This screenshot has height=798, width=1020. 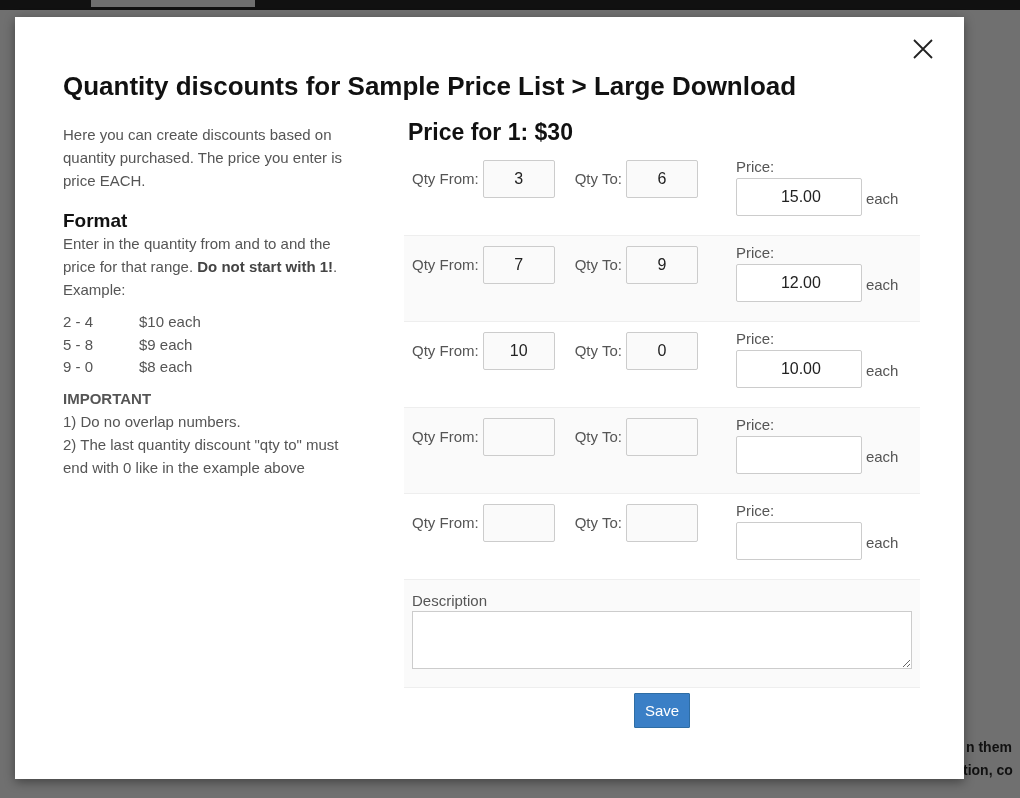 What do you see at coordinates (798, 197) in the screenshot?
I see `price-field: 15.00` at bounding box center [798, 197].